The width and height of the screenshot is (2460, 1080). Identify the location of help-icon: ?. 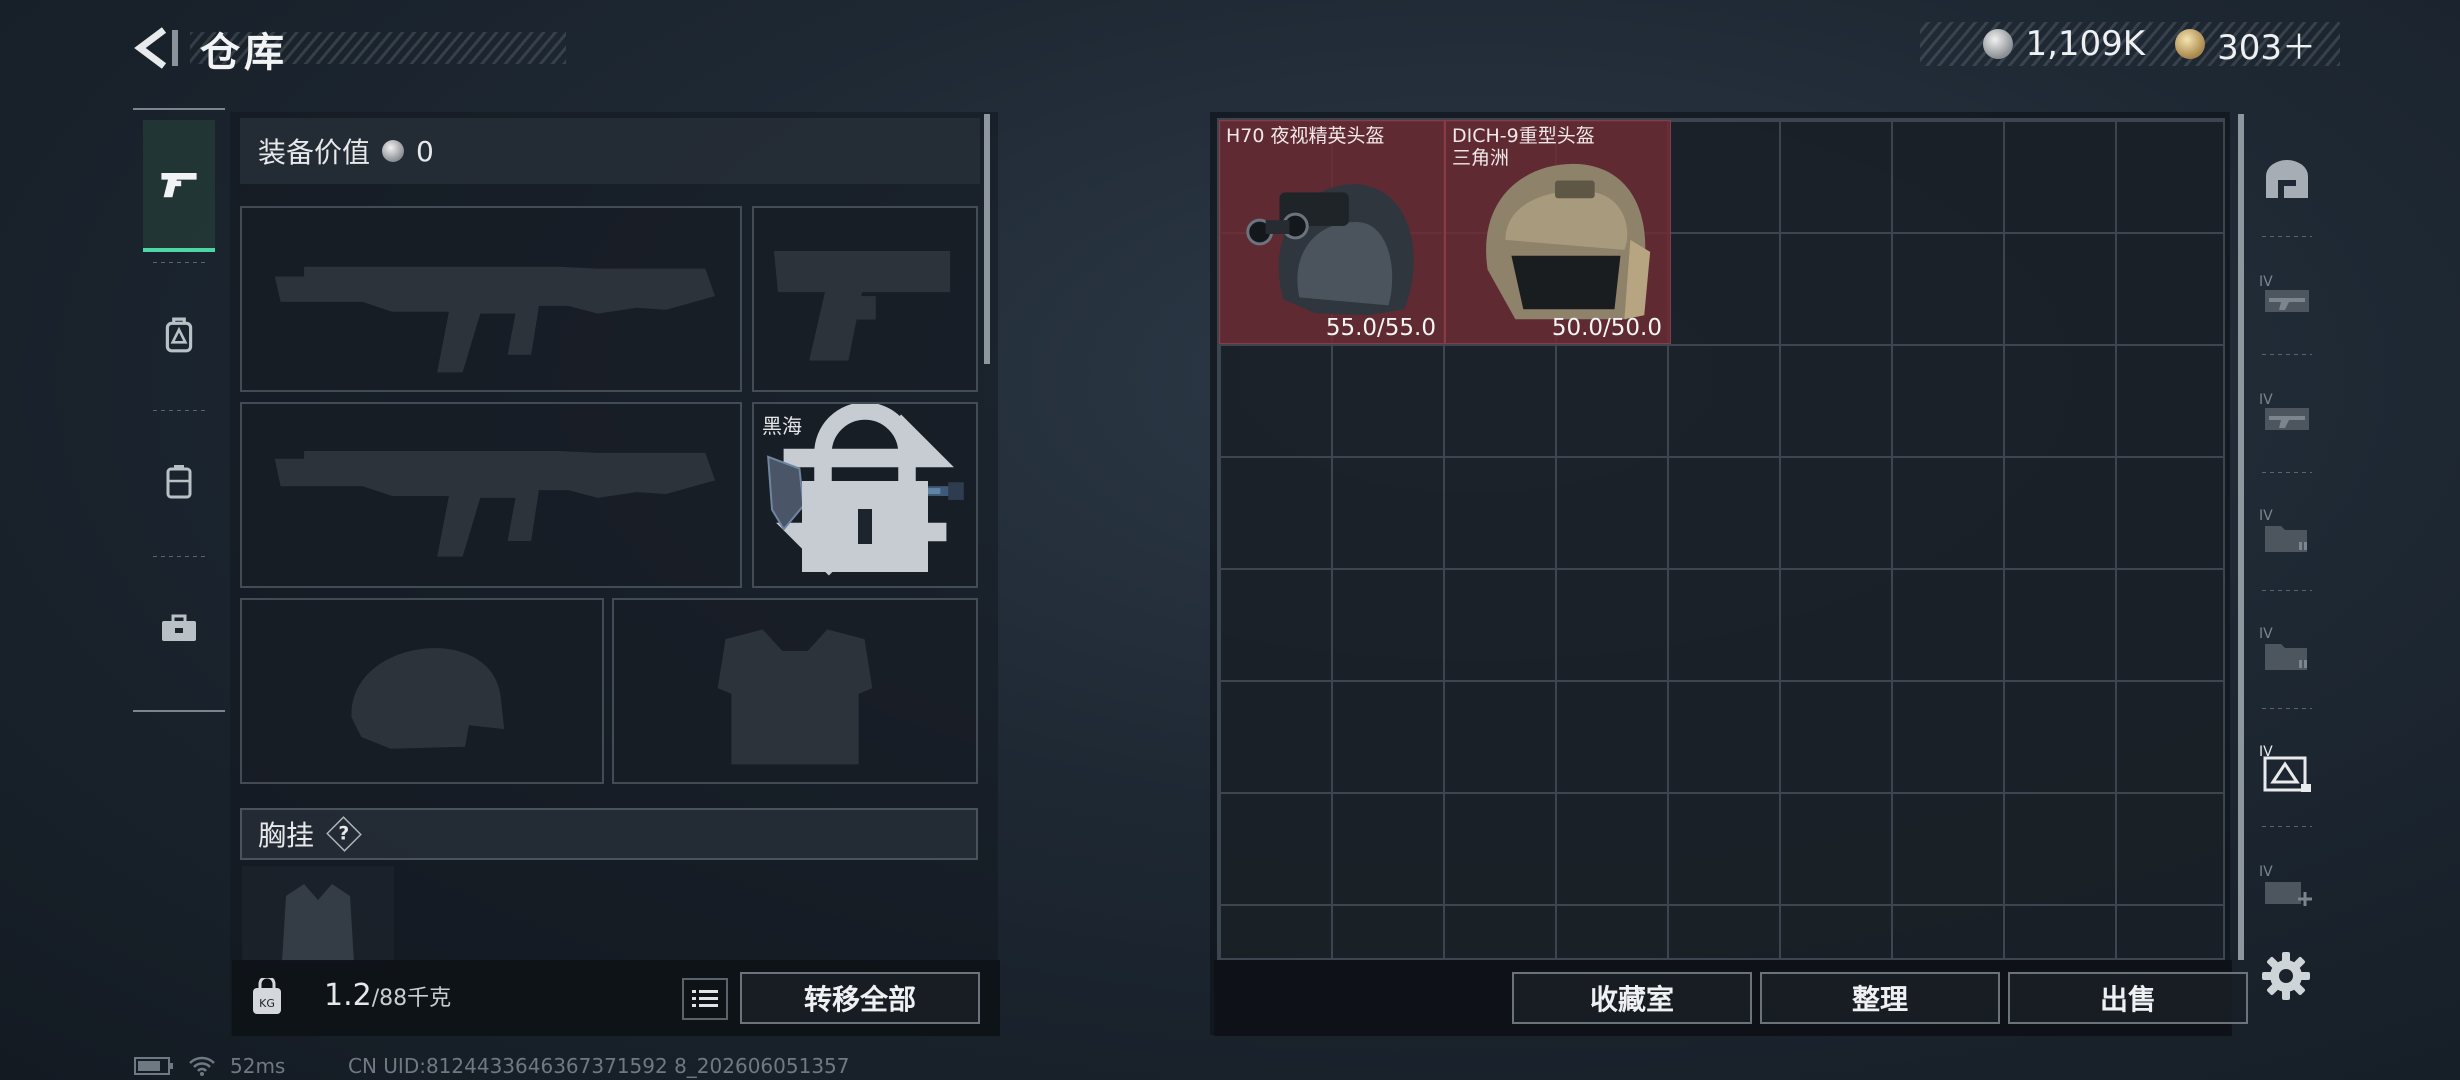
(344, 834).